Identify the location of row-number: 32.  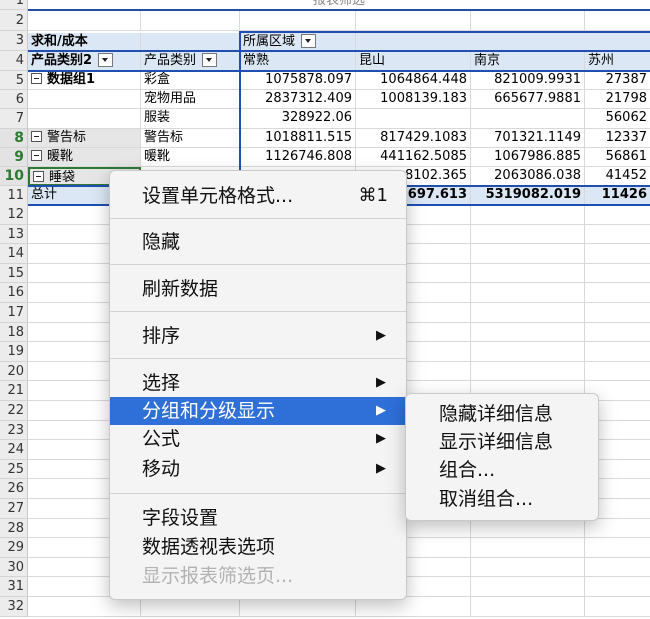
(14, 607).